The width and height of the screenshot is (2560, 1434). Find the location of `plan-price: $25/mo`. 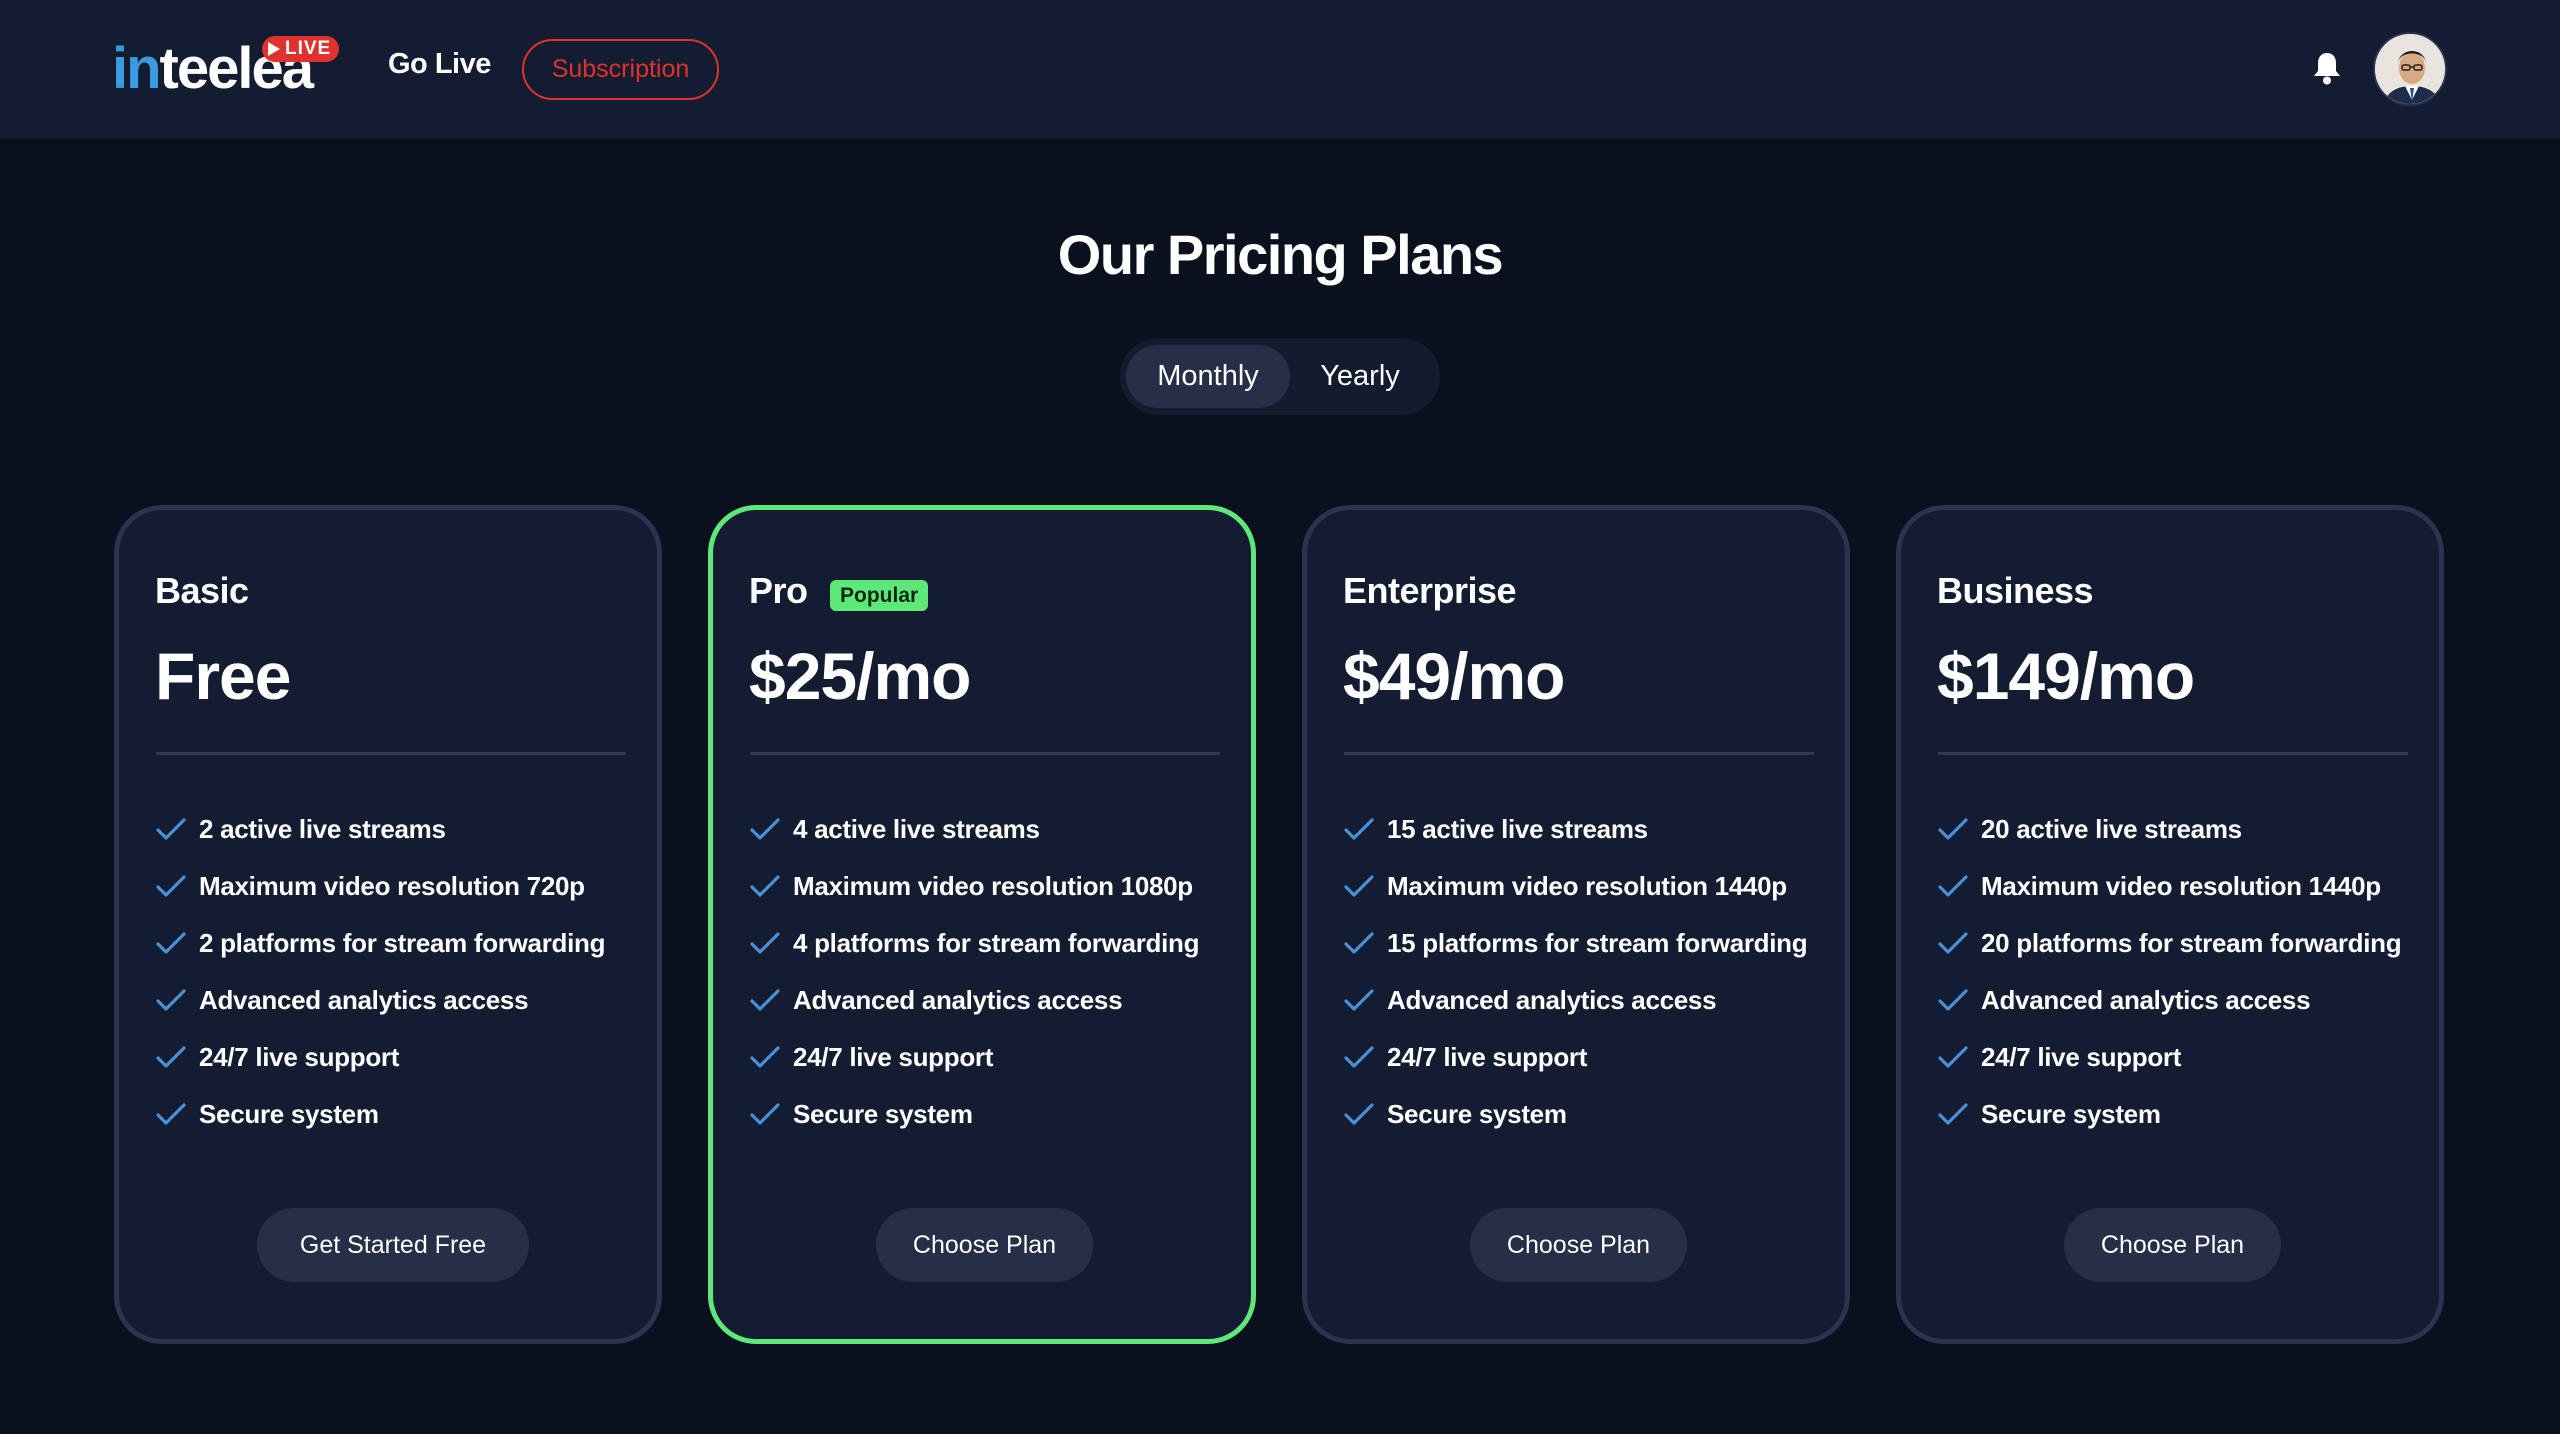

plan-price: $25/mo is located at coordinates (860, 676).